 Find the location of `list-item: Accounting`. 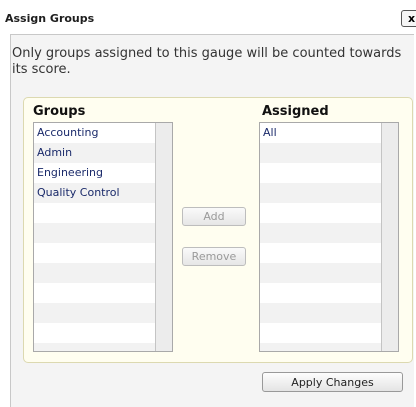

list-item: Accounting is located at coordinates (95, 133).